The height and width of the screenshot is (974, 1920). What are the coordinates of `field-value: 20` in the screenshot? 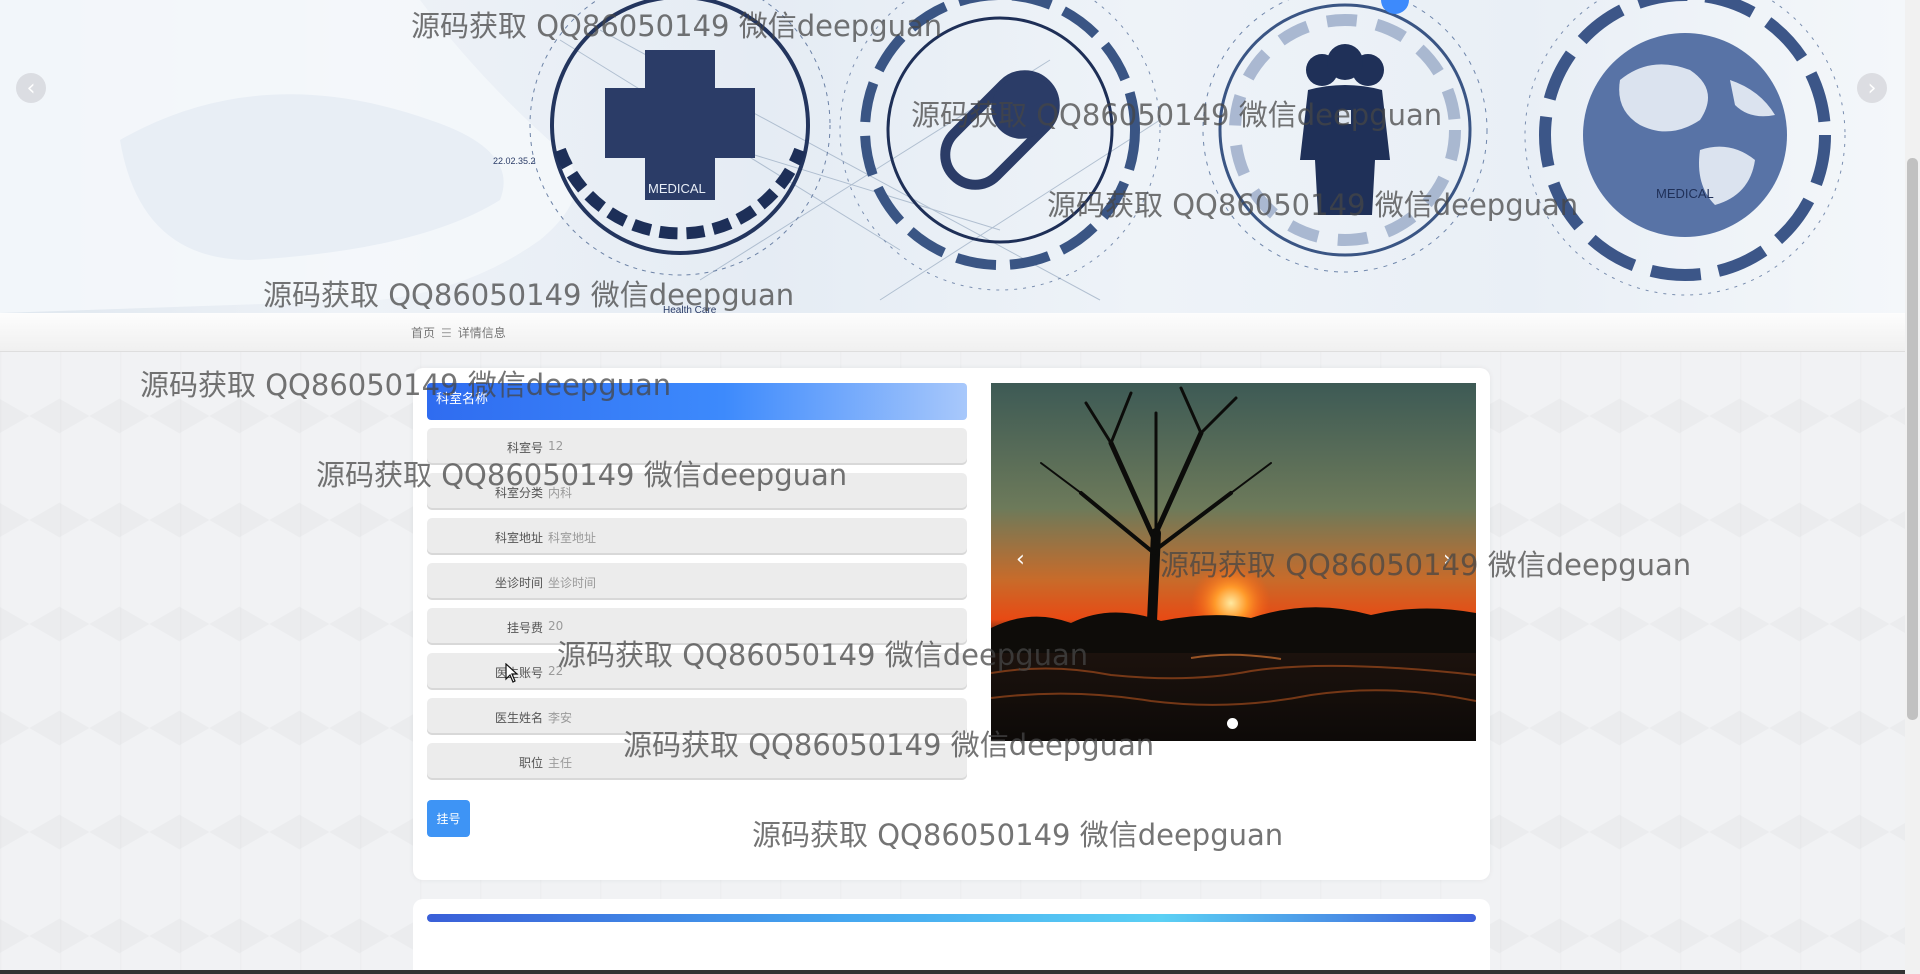 It's located at (556, 626).